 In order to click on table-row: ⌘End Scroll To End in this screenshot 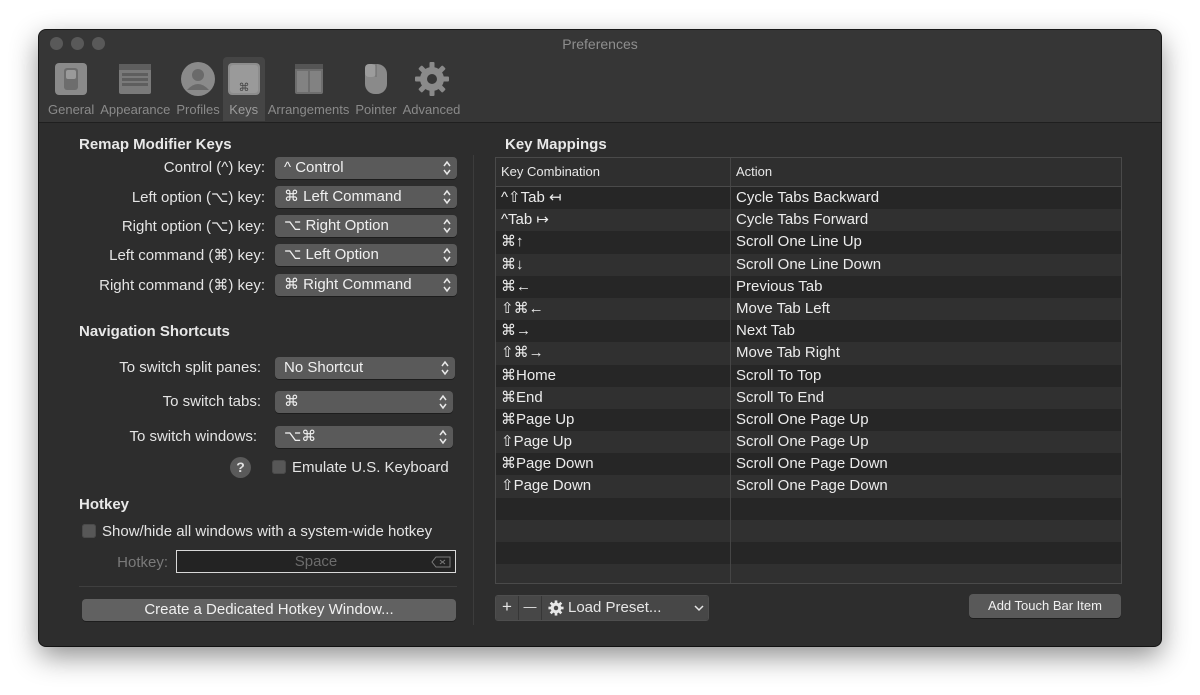, I will do `click(808, 397)`.